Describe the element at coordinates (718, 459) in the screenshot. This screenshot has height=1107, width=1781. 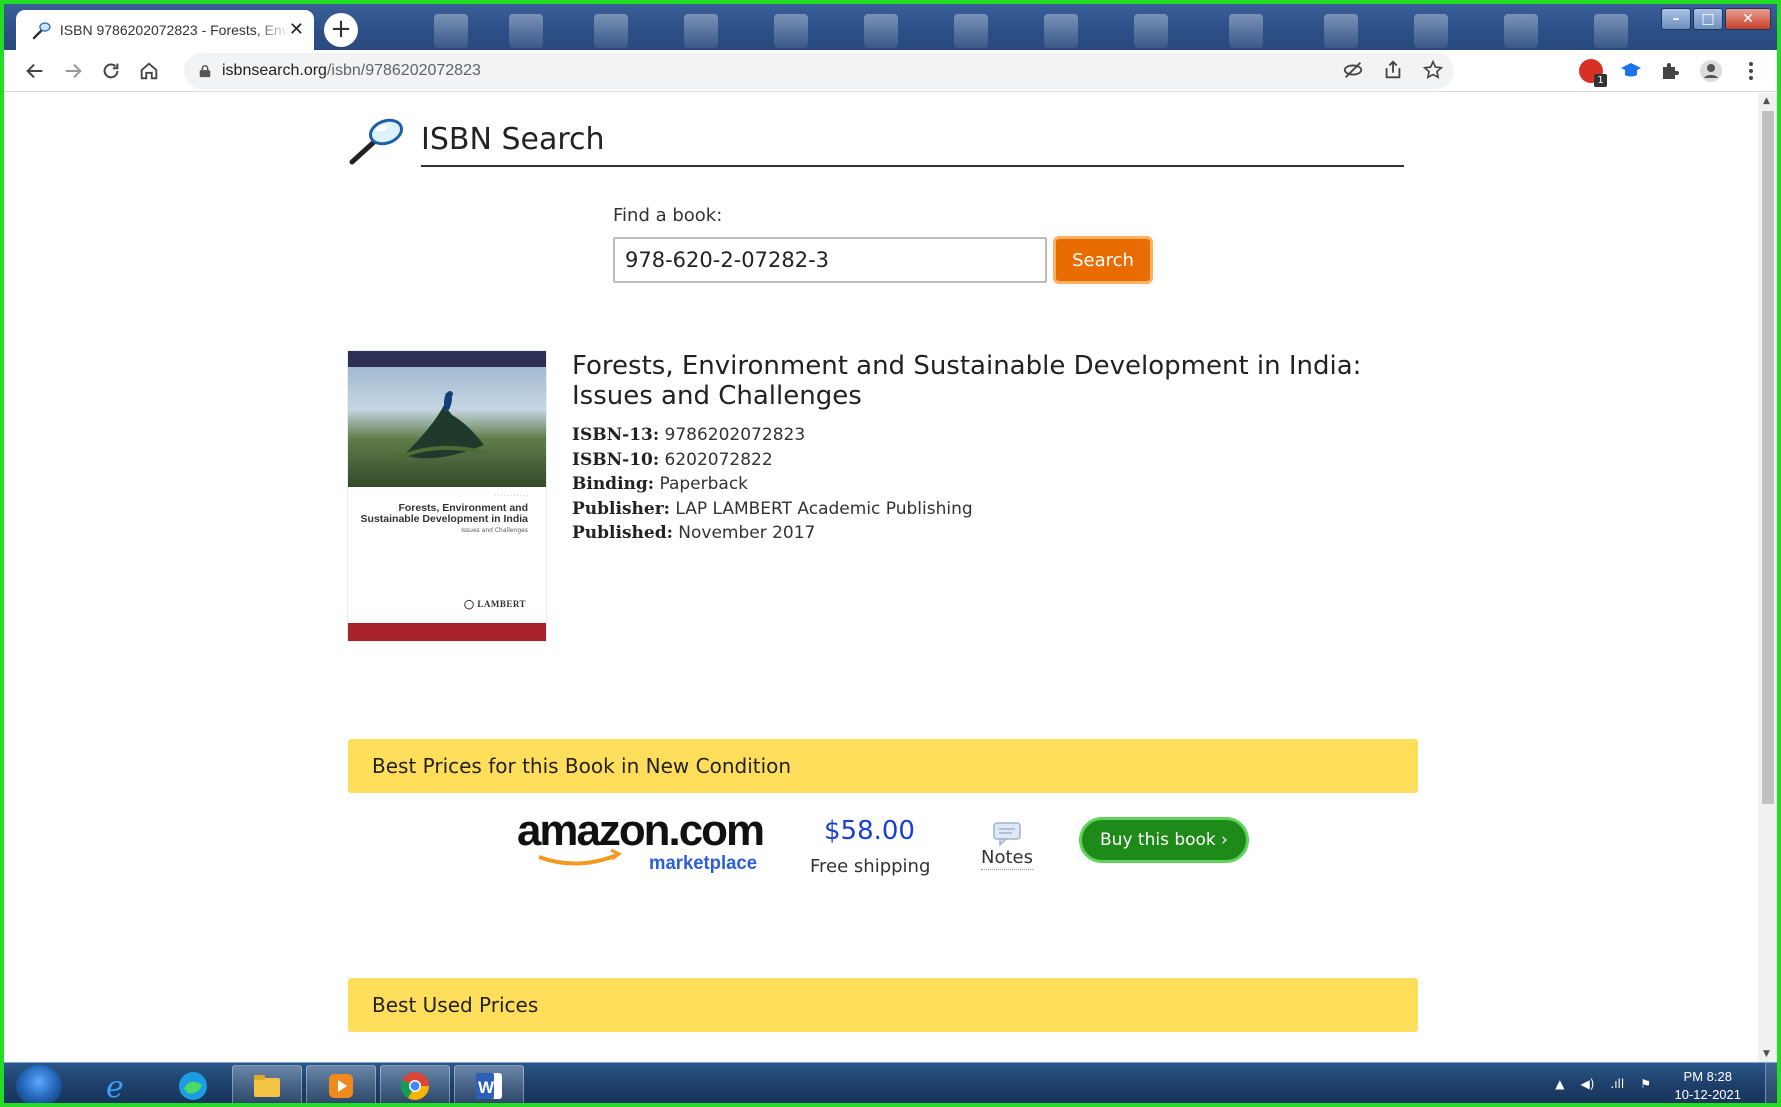
I see `field-value: 6202072822` at that location.